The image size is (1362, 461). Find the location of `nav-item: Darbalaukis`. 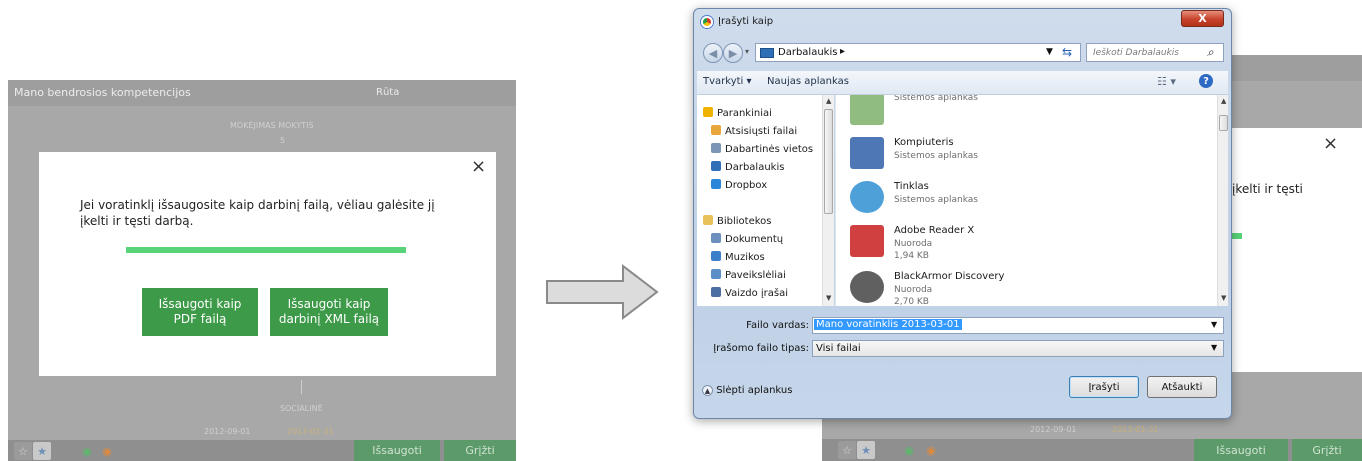

nav-item: Darbalaukis is located at coordinates (747, 167).